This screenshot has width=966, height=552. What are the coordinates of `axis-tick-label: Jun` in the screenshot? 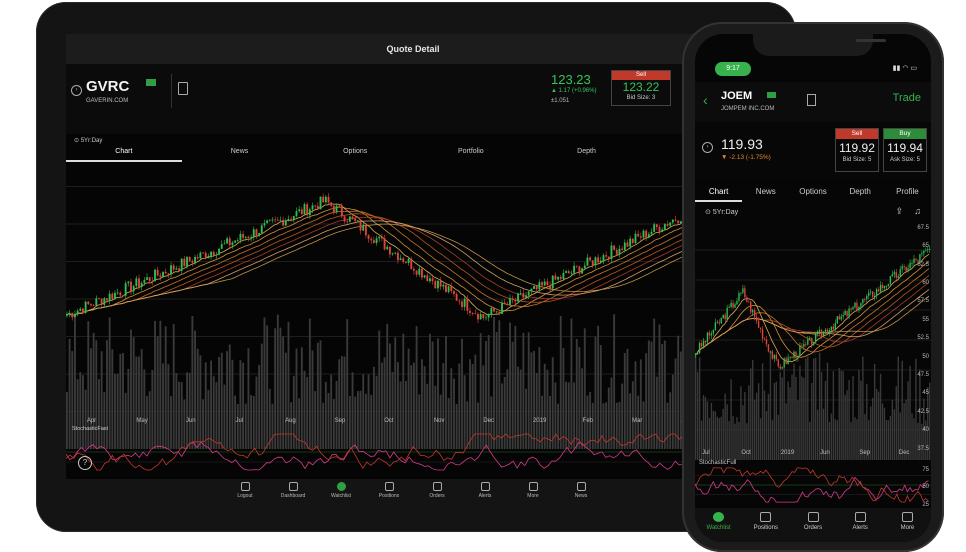 It's located at (825, 453).